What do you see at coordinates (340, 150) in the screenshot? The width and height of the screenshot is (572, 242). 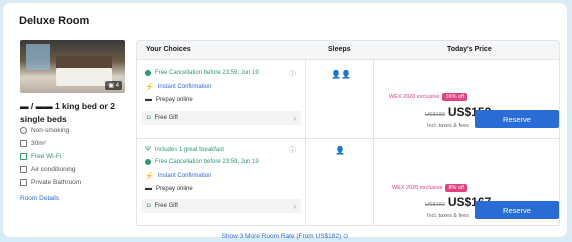 I see `sleeps-one-person-icon: 👤` at bounding box center [340, 150].